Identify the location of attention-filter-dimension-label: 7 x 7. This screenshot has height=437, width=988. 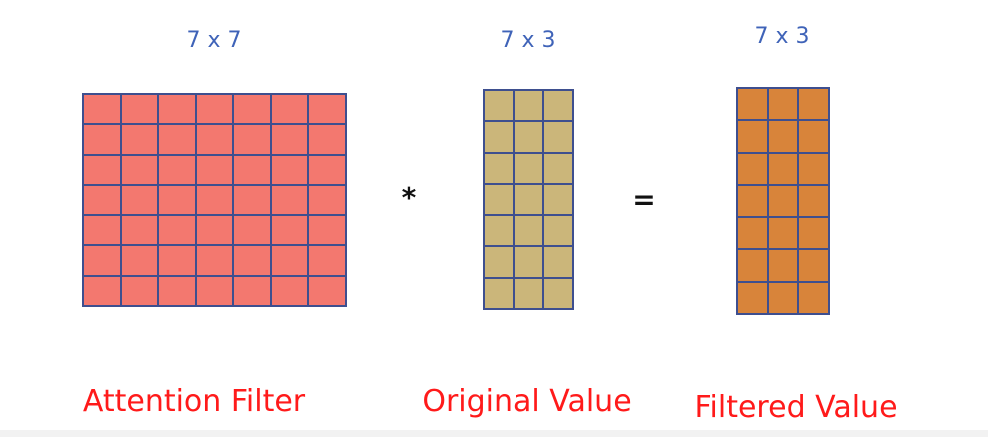
(214, 40).